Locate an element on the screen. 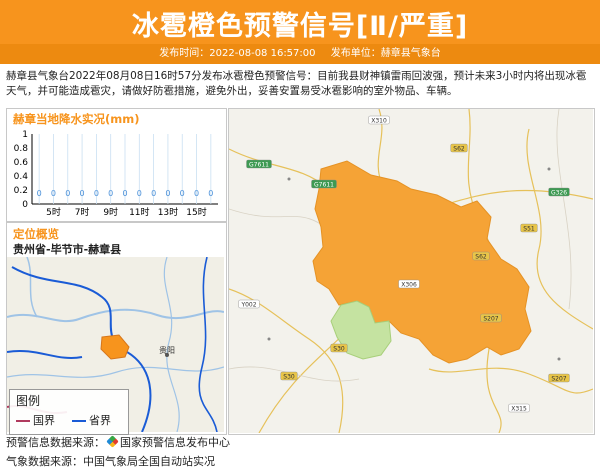 Image resolution: width=600 pixels, height=471 pixels. warning-title: 冰雹橙色预警信号[Ⅱ/严重] is located at coordinates (300, 26).